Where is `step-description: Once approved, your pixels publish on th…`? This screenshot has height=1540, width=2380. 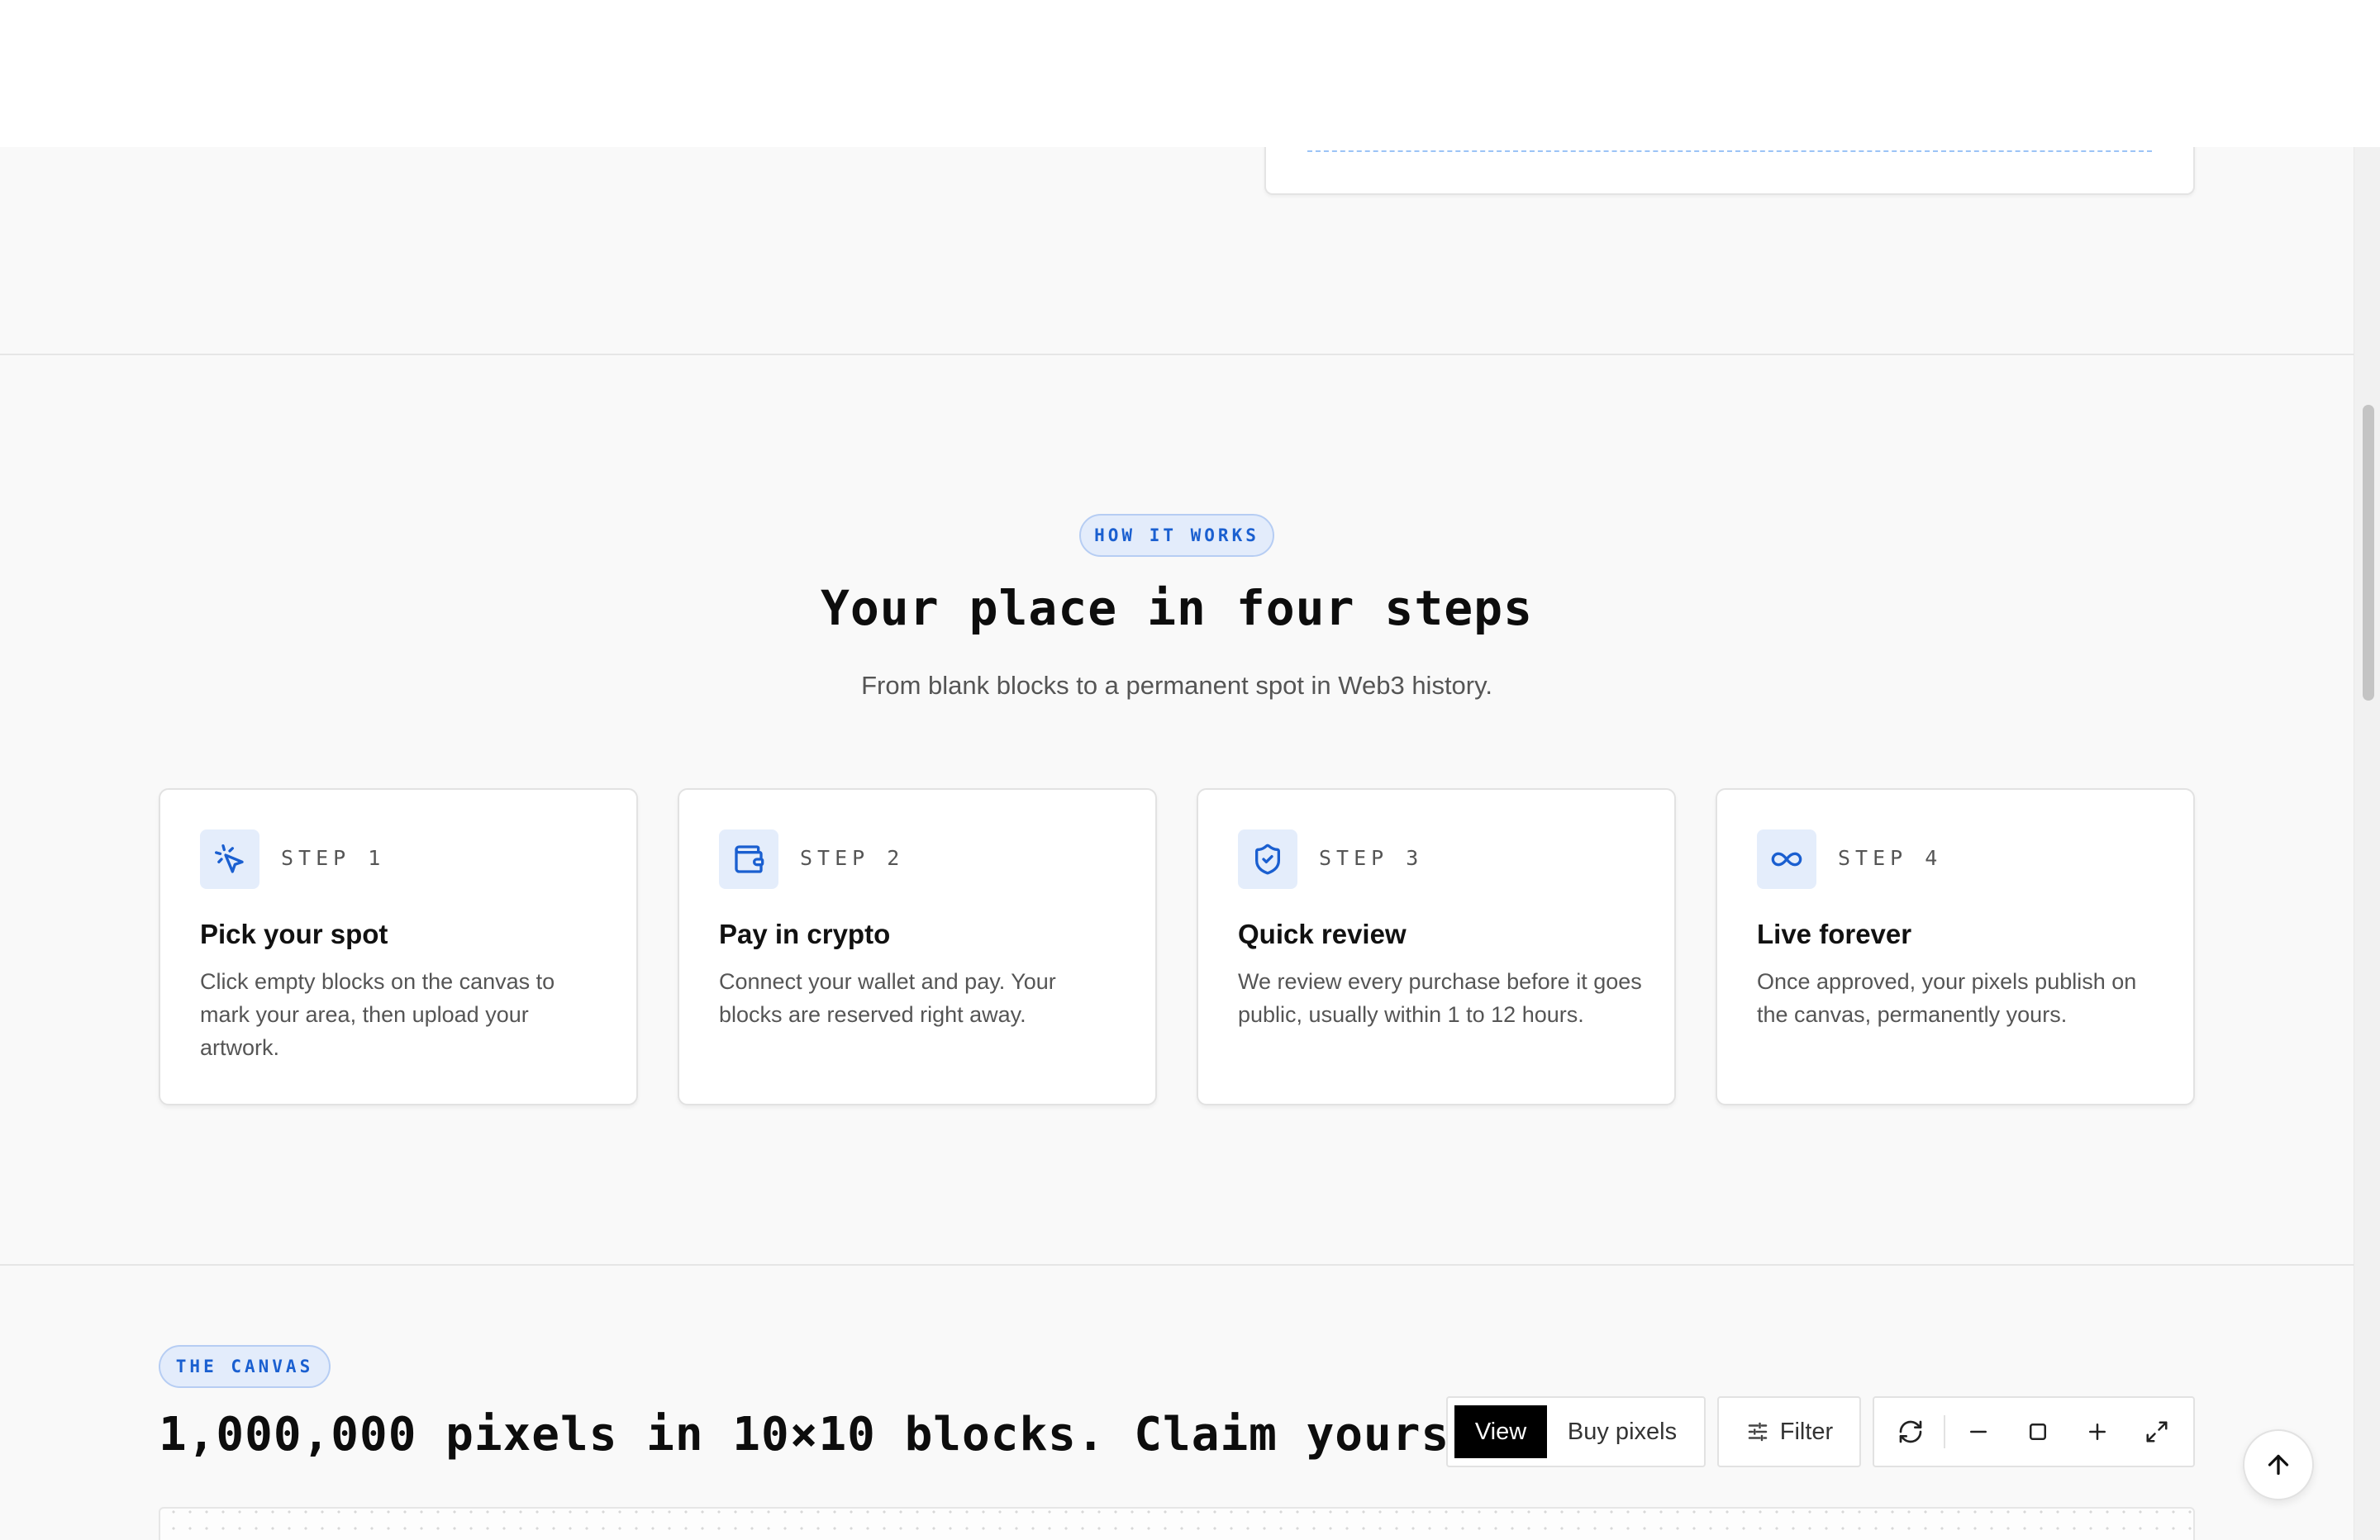
step-description: Once approved, your pixels publish on th… is located at coordinates (1947, 998).